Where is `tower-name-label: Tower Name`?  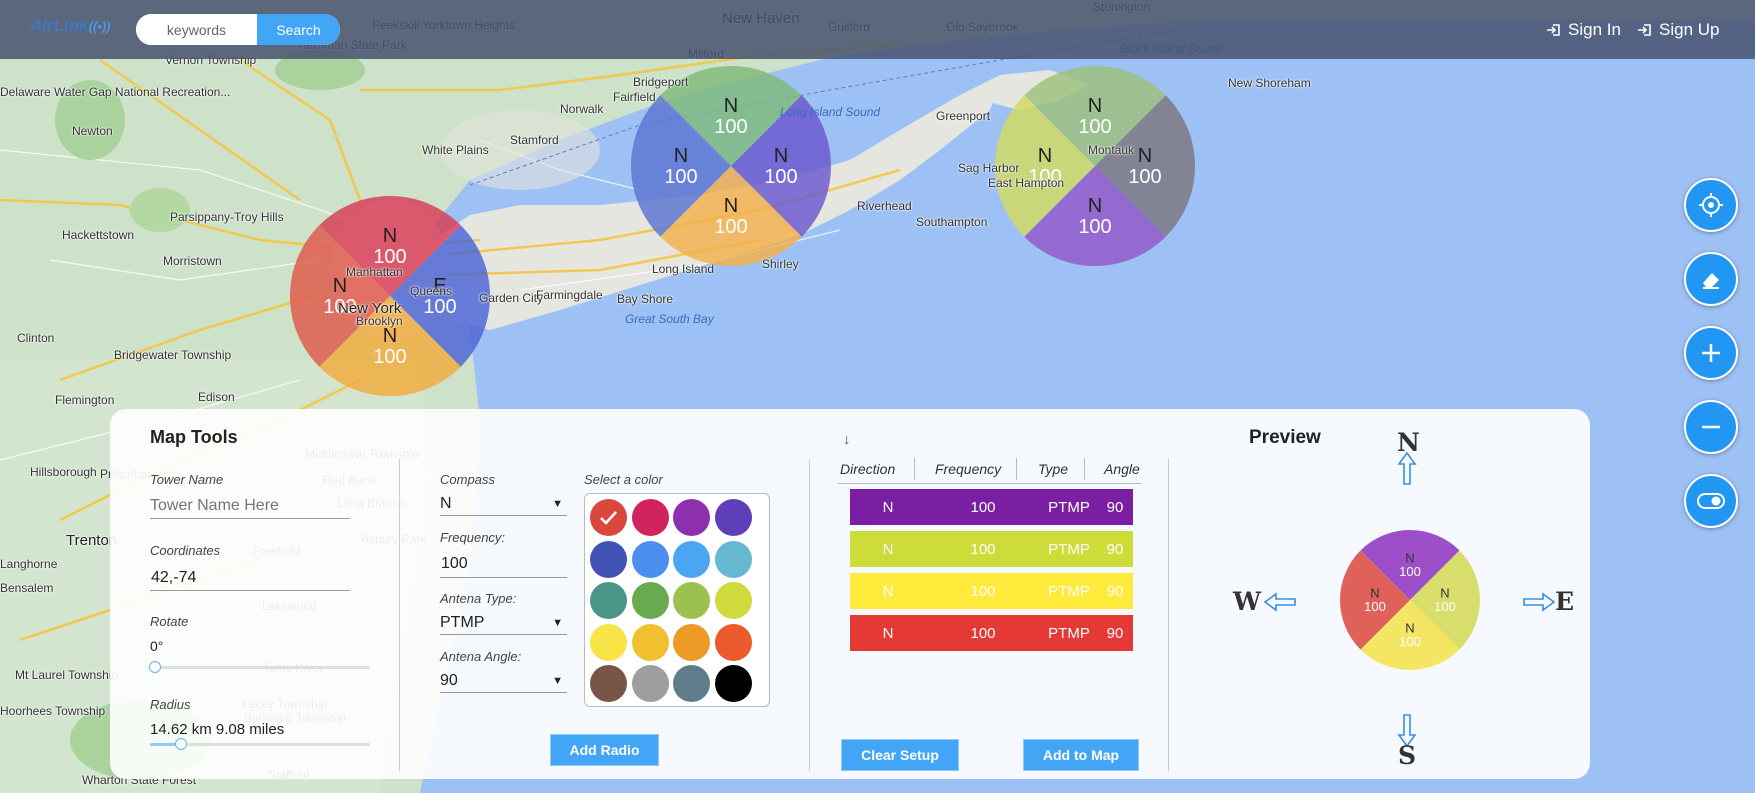 tower-name-label: Tower Name is located at coordinates (187, 479).